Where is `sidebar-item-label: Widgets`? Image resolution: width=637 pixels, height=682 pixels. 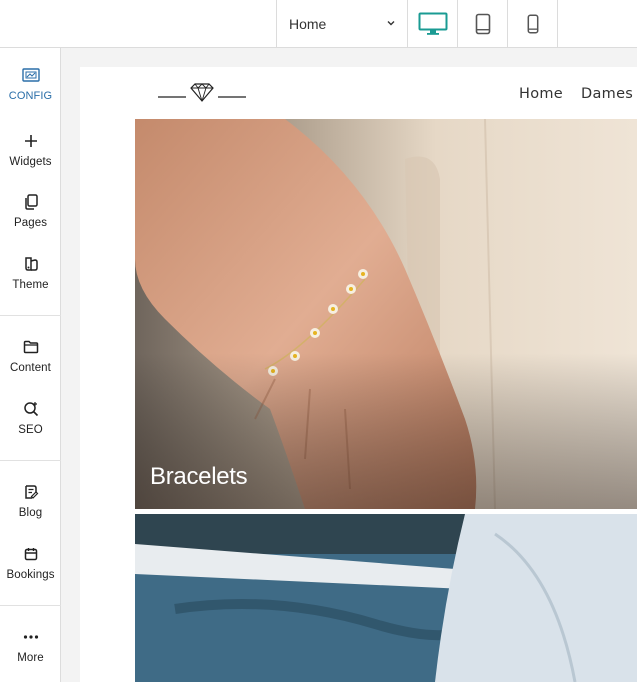 sidebar-item-label: Widgets is located at coordinates (30, 162).